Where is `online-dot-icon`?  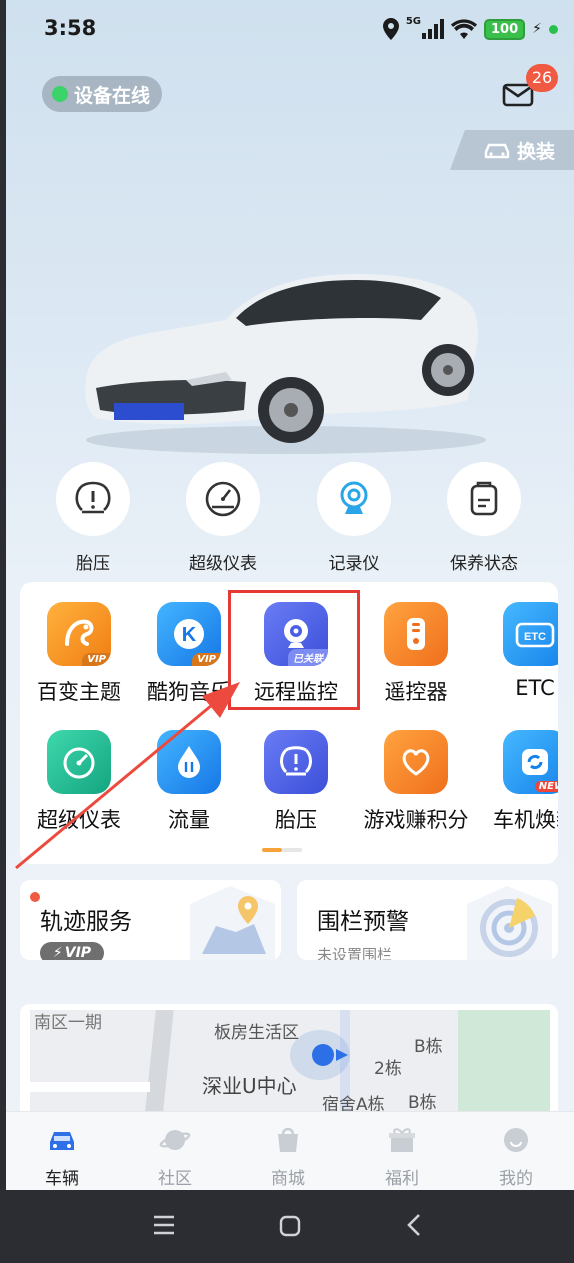 online-dot-icon is located at coordinates (60, 94).